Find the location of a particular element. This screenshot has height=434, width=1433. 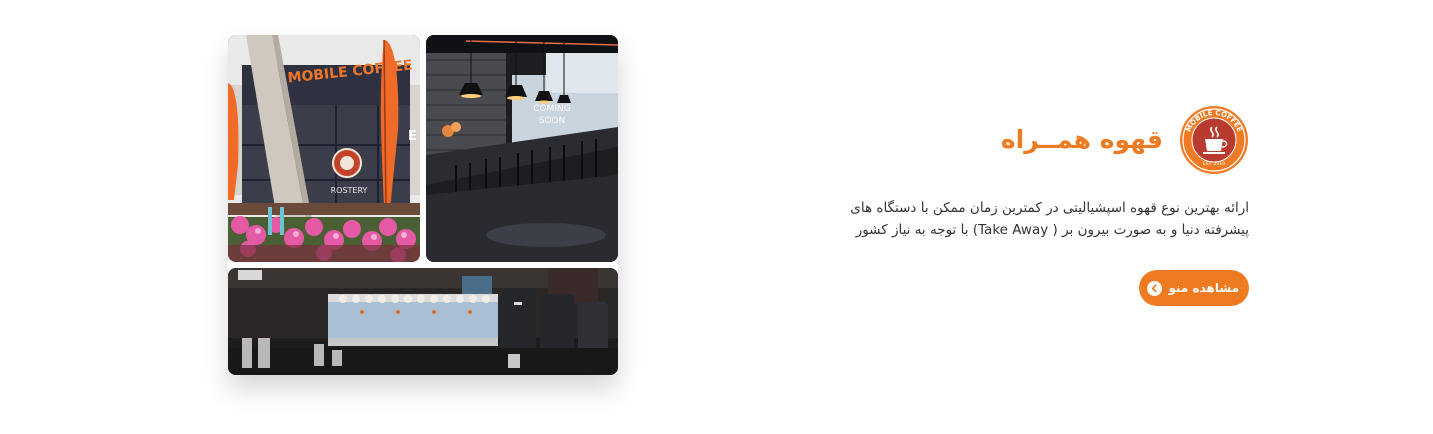

view-menu-button: مشاهده منو is located at coordinates (1194, 288).